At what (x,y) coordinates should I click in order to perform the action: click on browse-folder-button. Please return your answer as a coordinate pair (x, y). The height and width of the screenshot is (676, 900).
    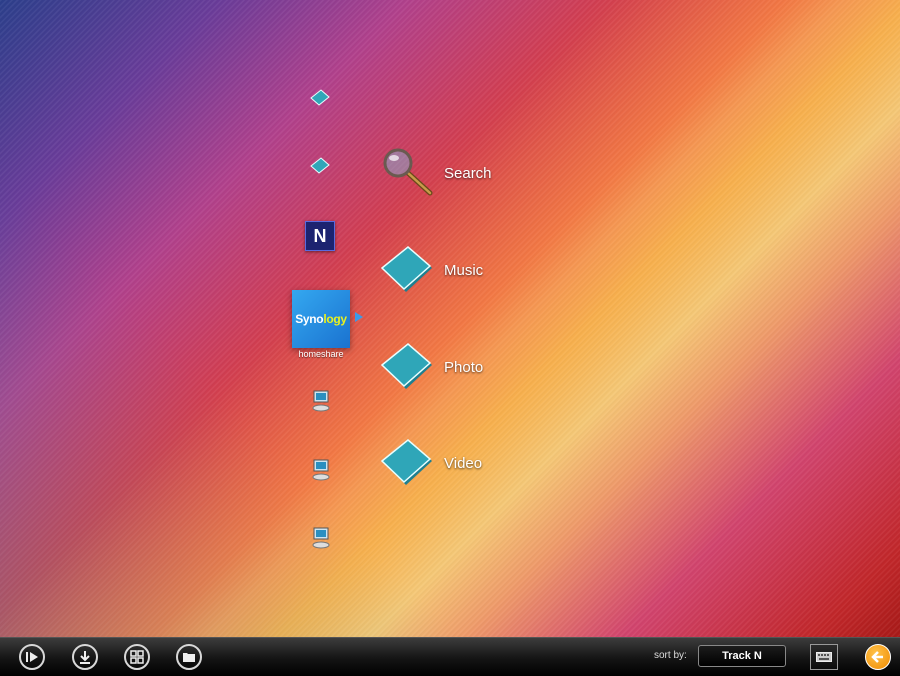
    Looking at the image, I should click on (189, 657).